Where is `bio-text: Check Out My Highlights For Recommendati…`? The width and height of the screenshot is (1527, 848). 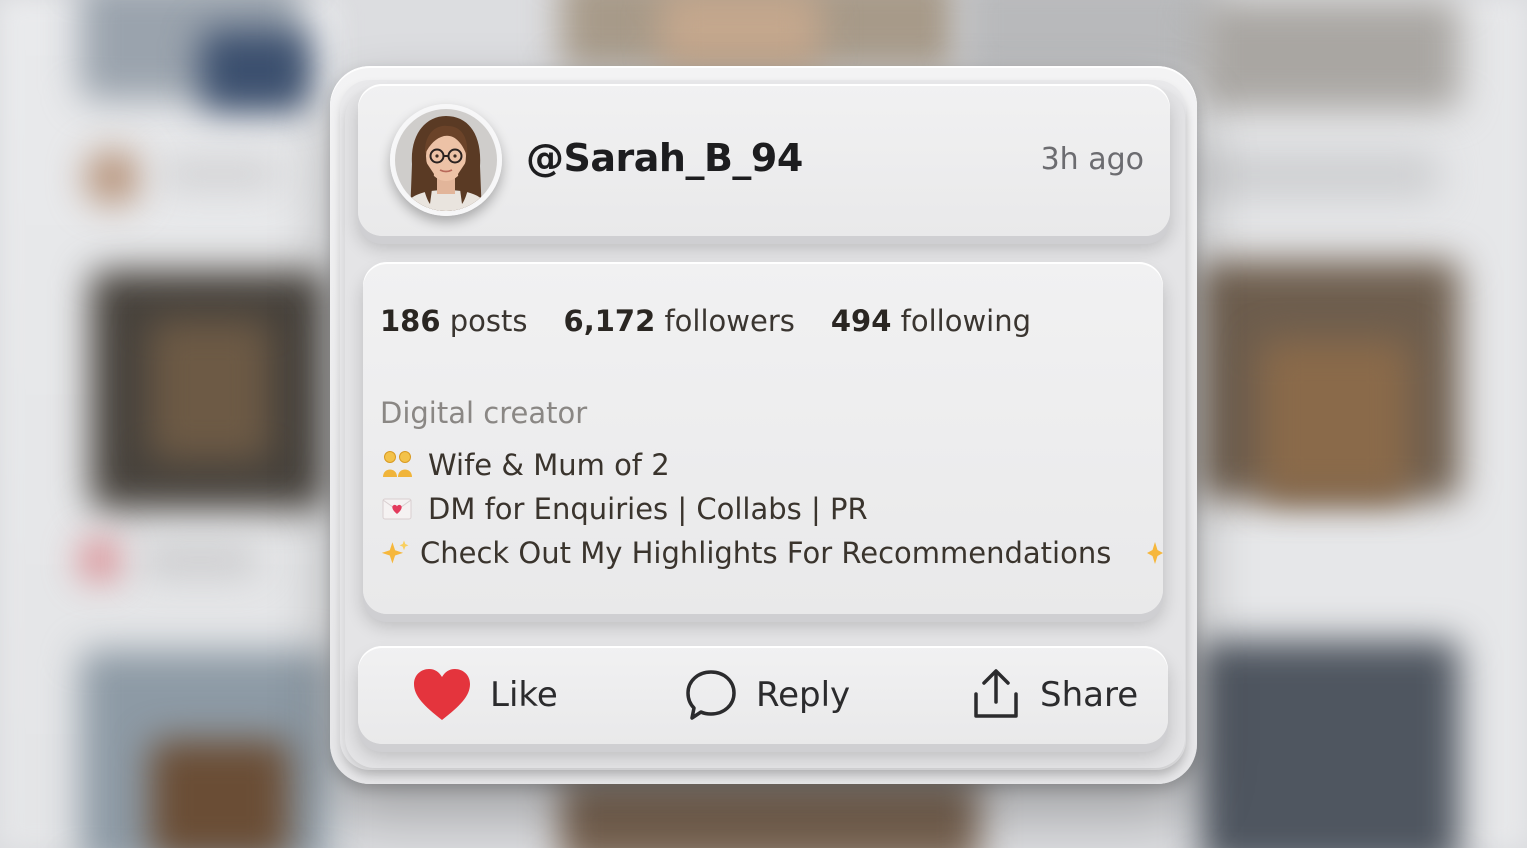
bio-text: Check Out My Highlights For Recommendati… is located at coordinates (766, 553).